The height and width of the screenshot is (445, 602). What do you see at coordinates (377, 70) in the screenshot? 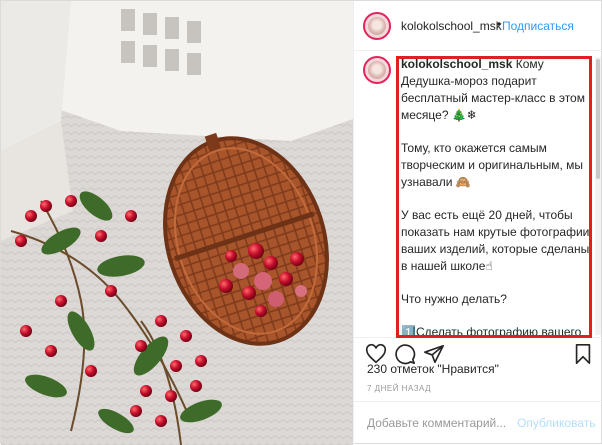
I see `caption-avatar` at bounding box center [377, 70].